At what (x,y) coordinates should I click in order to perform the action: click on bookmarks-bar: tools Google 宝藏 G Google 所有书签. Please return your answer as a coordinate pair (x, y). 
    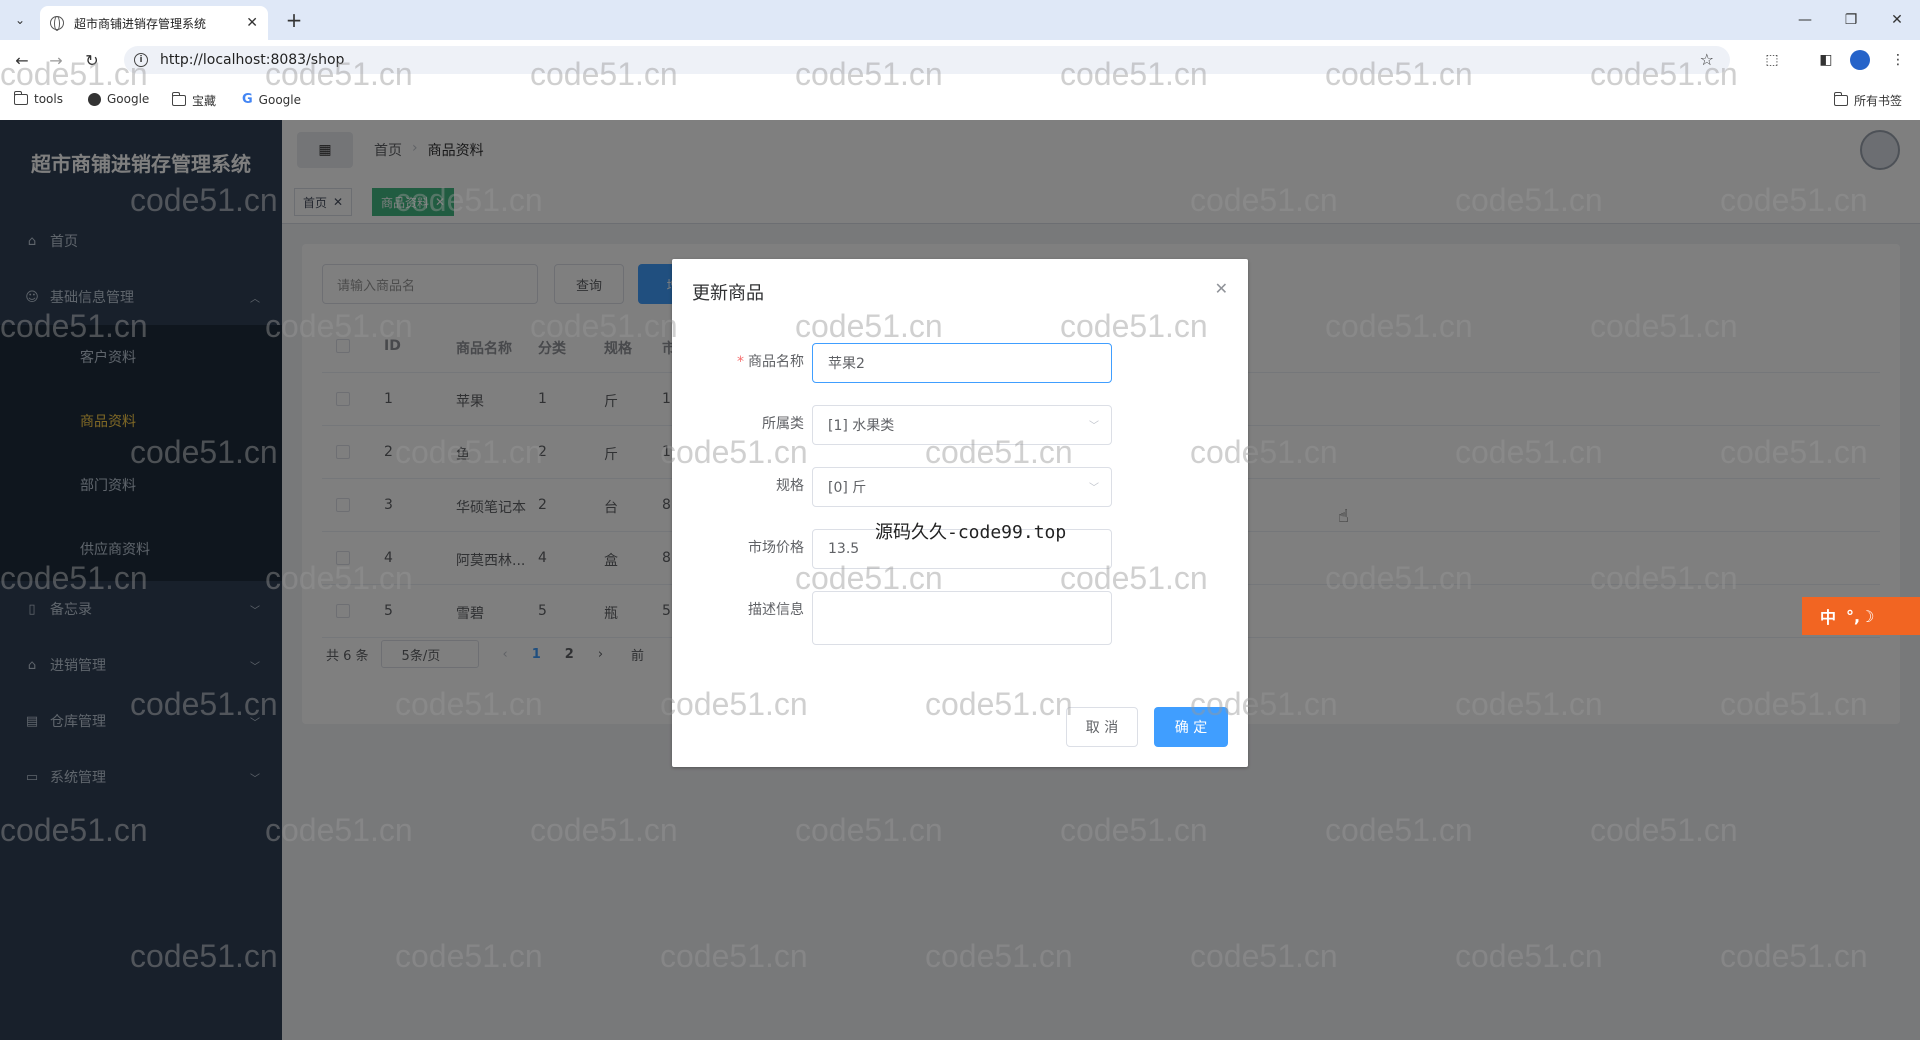
    Looking at the image, I should click on (960, 100).